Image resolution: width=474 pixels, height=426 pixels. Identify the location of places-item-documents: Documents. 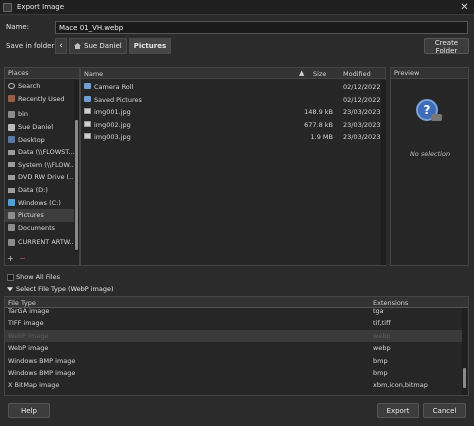
(39, 228).